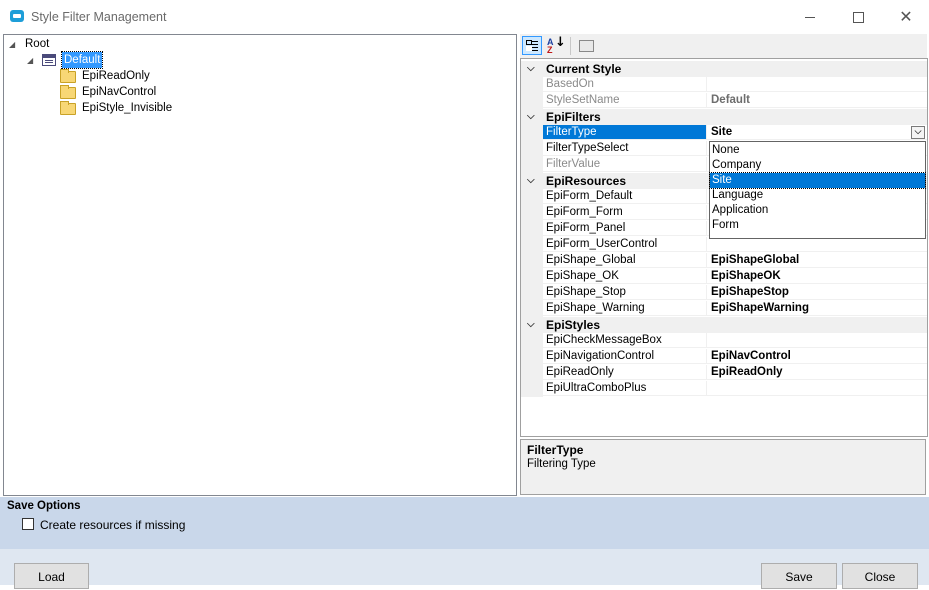  I want to click on property-row-filtertype: FilterType Site ⌵, so click(724, 133).